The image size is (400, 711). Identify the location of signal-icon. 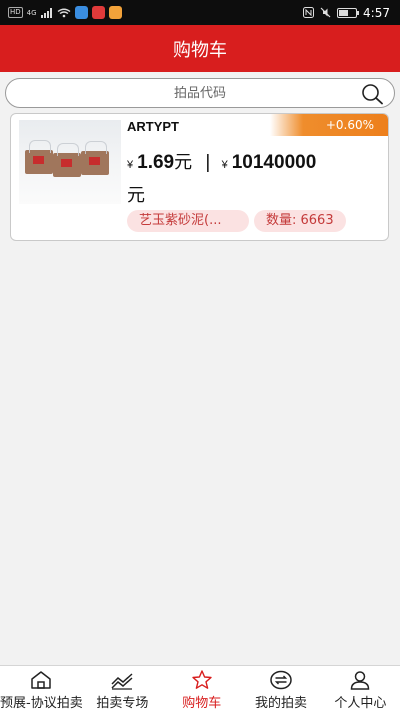
(46, 12).